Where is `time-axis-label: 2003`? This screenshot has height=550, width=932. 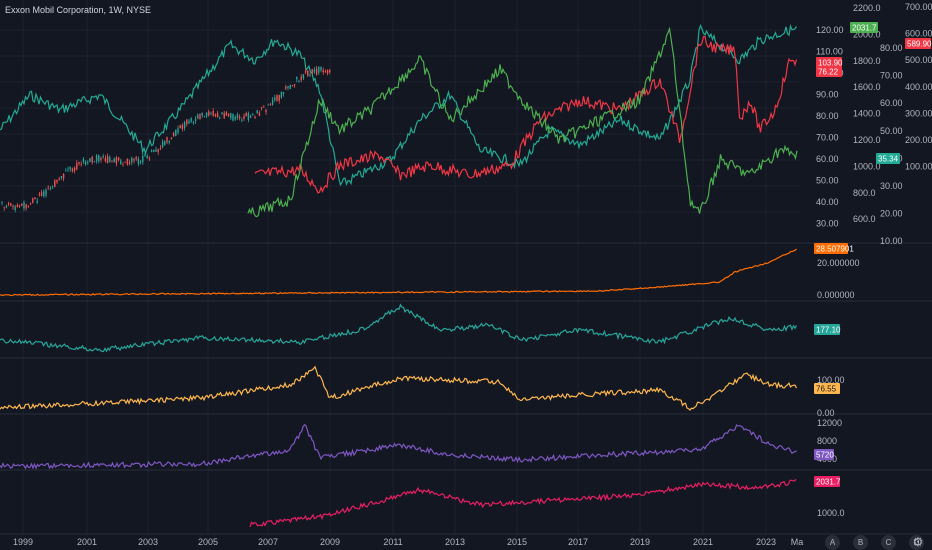 time-axis-label: 2003 is located at coordinates (148, 542).